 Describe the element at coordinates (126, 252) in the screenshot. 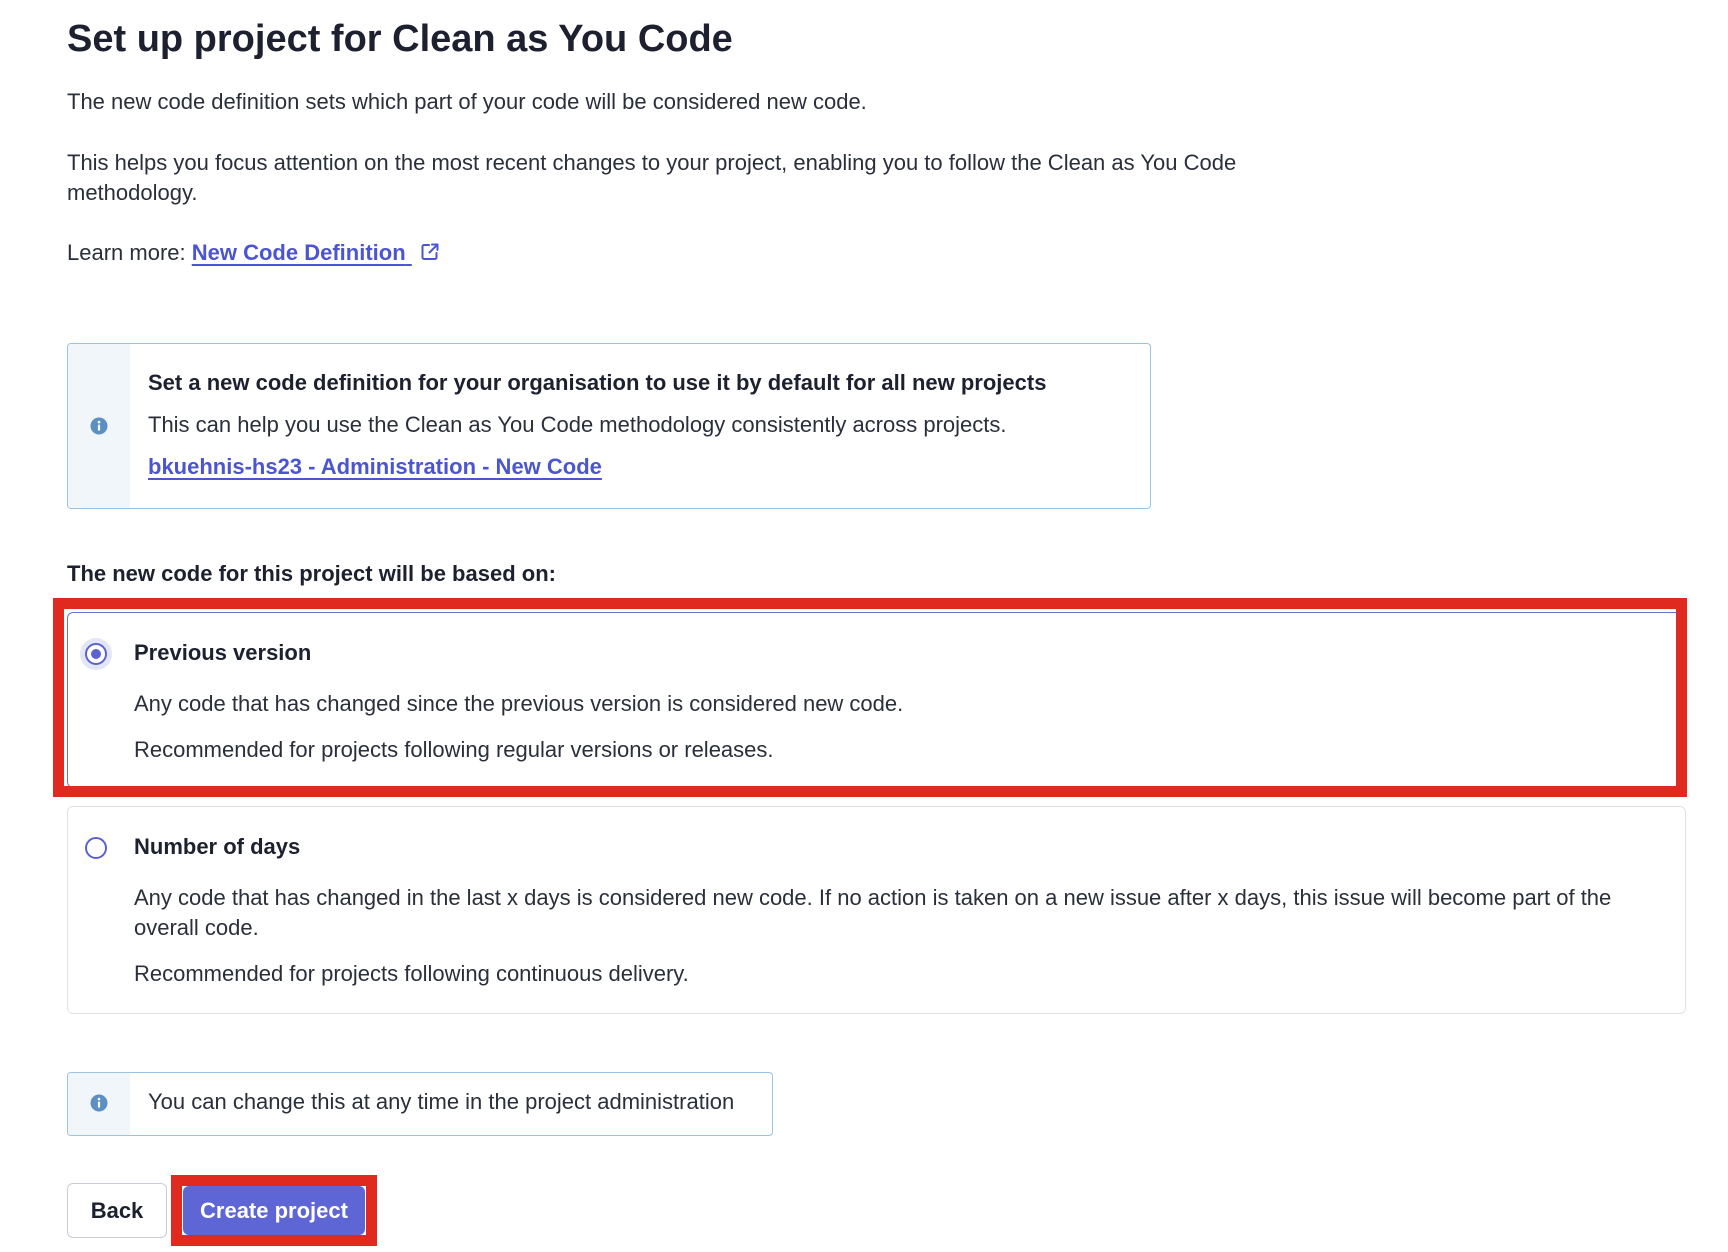

I see `learn-more-prefix: Learn more:` at that location.